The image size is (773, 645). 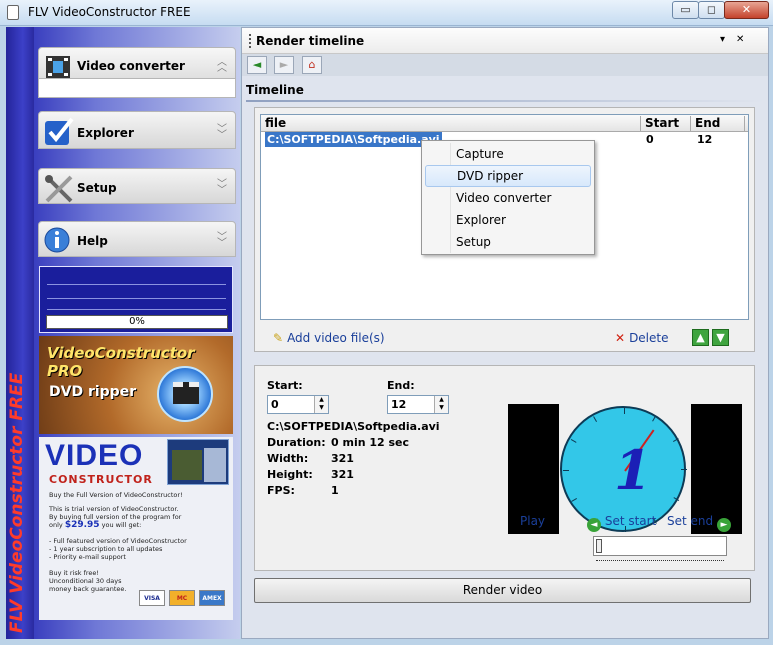 I want to click on promo-price-line: only $29.95 you will get:, so click(x=95, y=525).